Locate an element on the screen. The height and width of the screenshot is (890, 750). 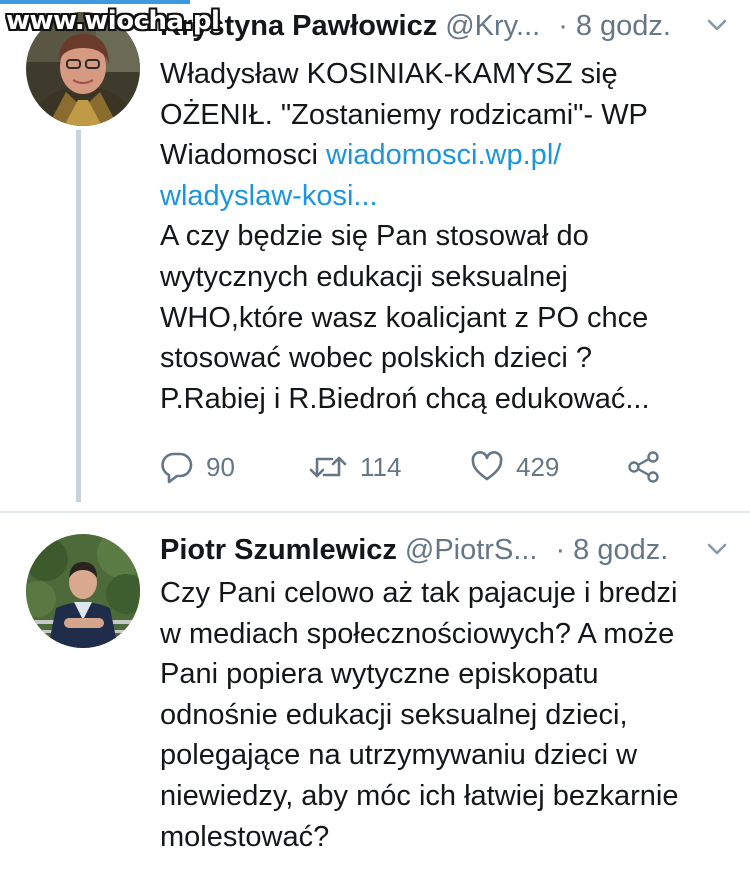
avatar is located at coordinates (83, 591).